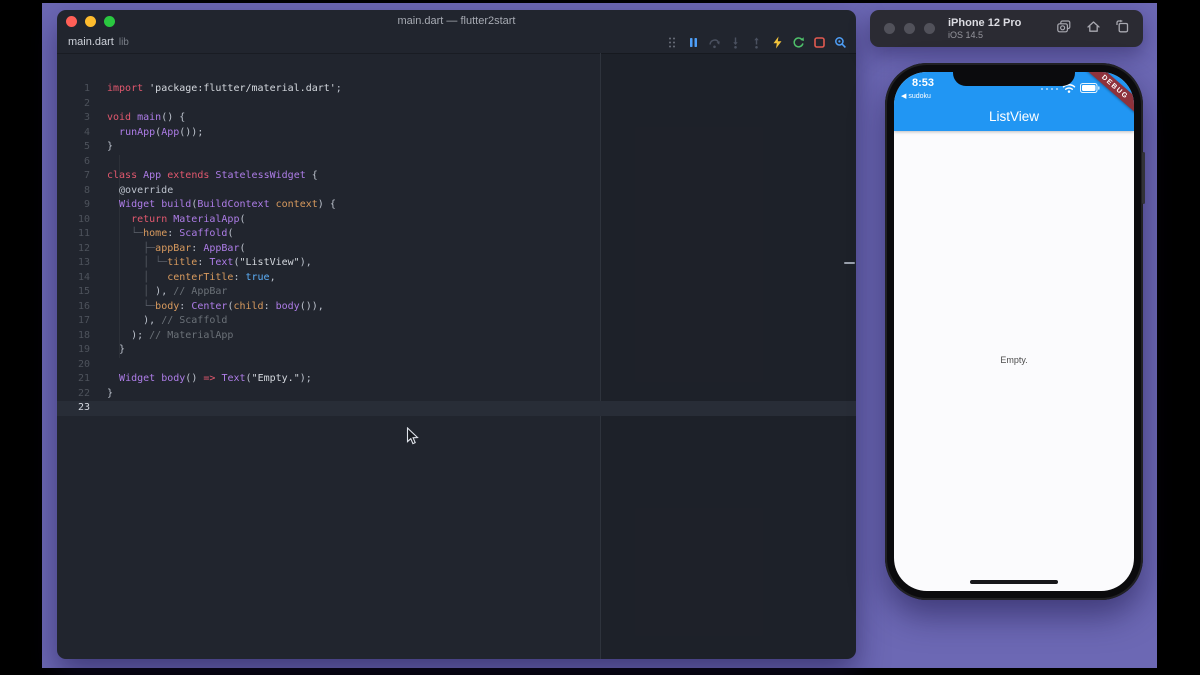 Image resolution: width=1200 pixels, height=675 pixels. Describe the element at coordinates (73, 336) in the screenshot. I see `line-number: 18` at that location.